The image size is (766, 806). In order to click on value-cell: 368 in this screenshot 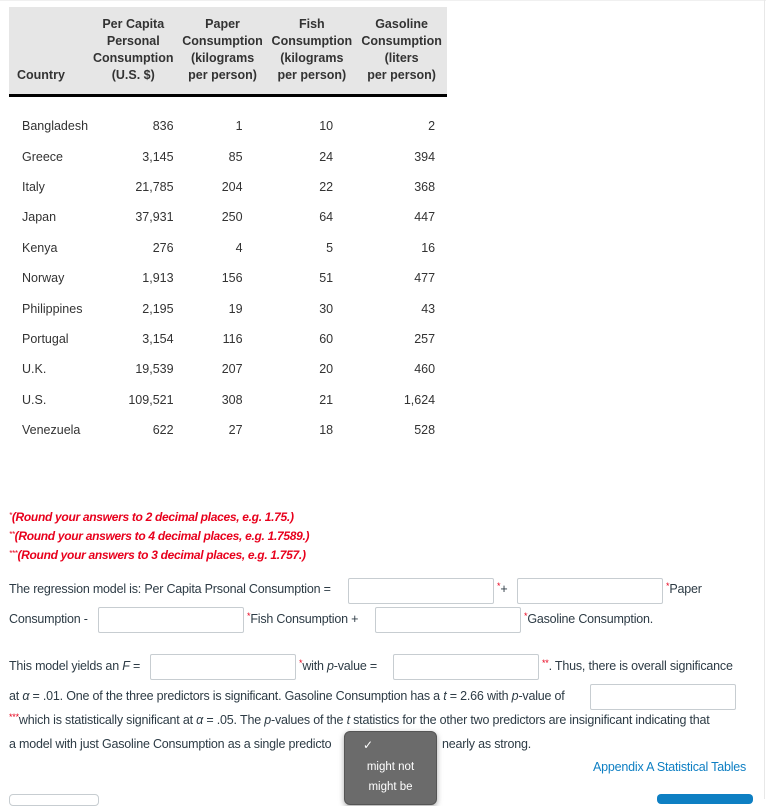, I will do `click(425, 186)`.